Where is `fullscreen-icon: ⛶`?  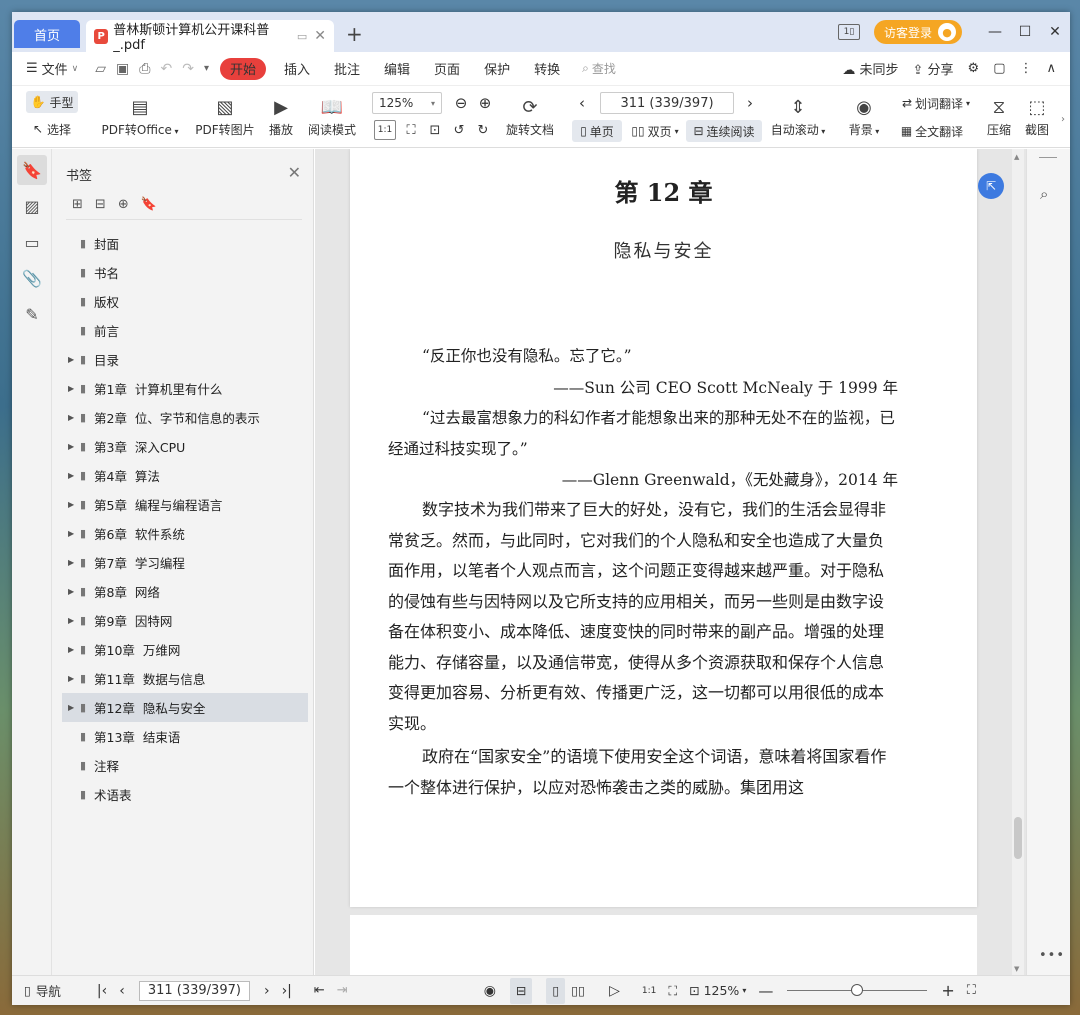
fullscreen-icon: ⛶ is located at coordinates (971, 990).